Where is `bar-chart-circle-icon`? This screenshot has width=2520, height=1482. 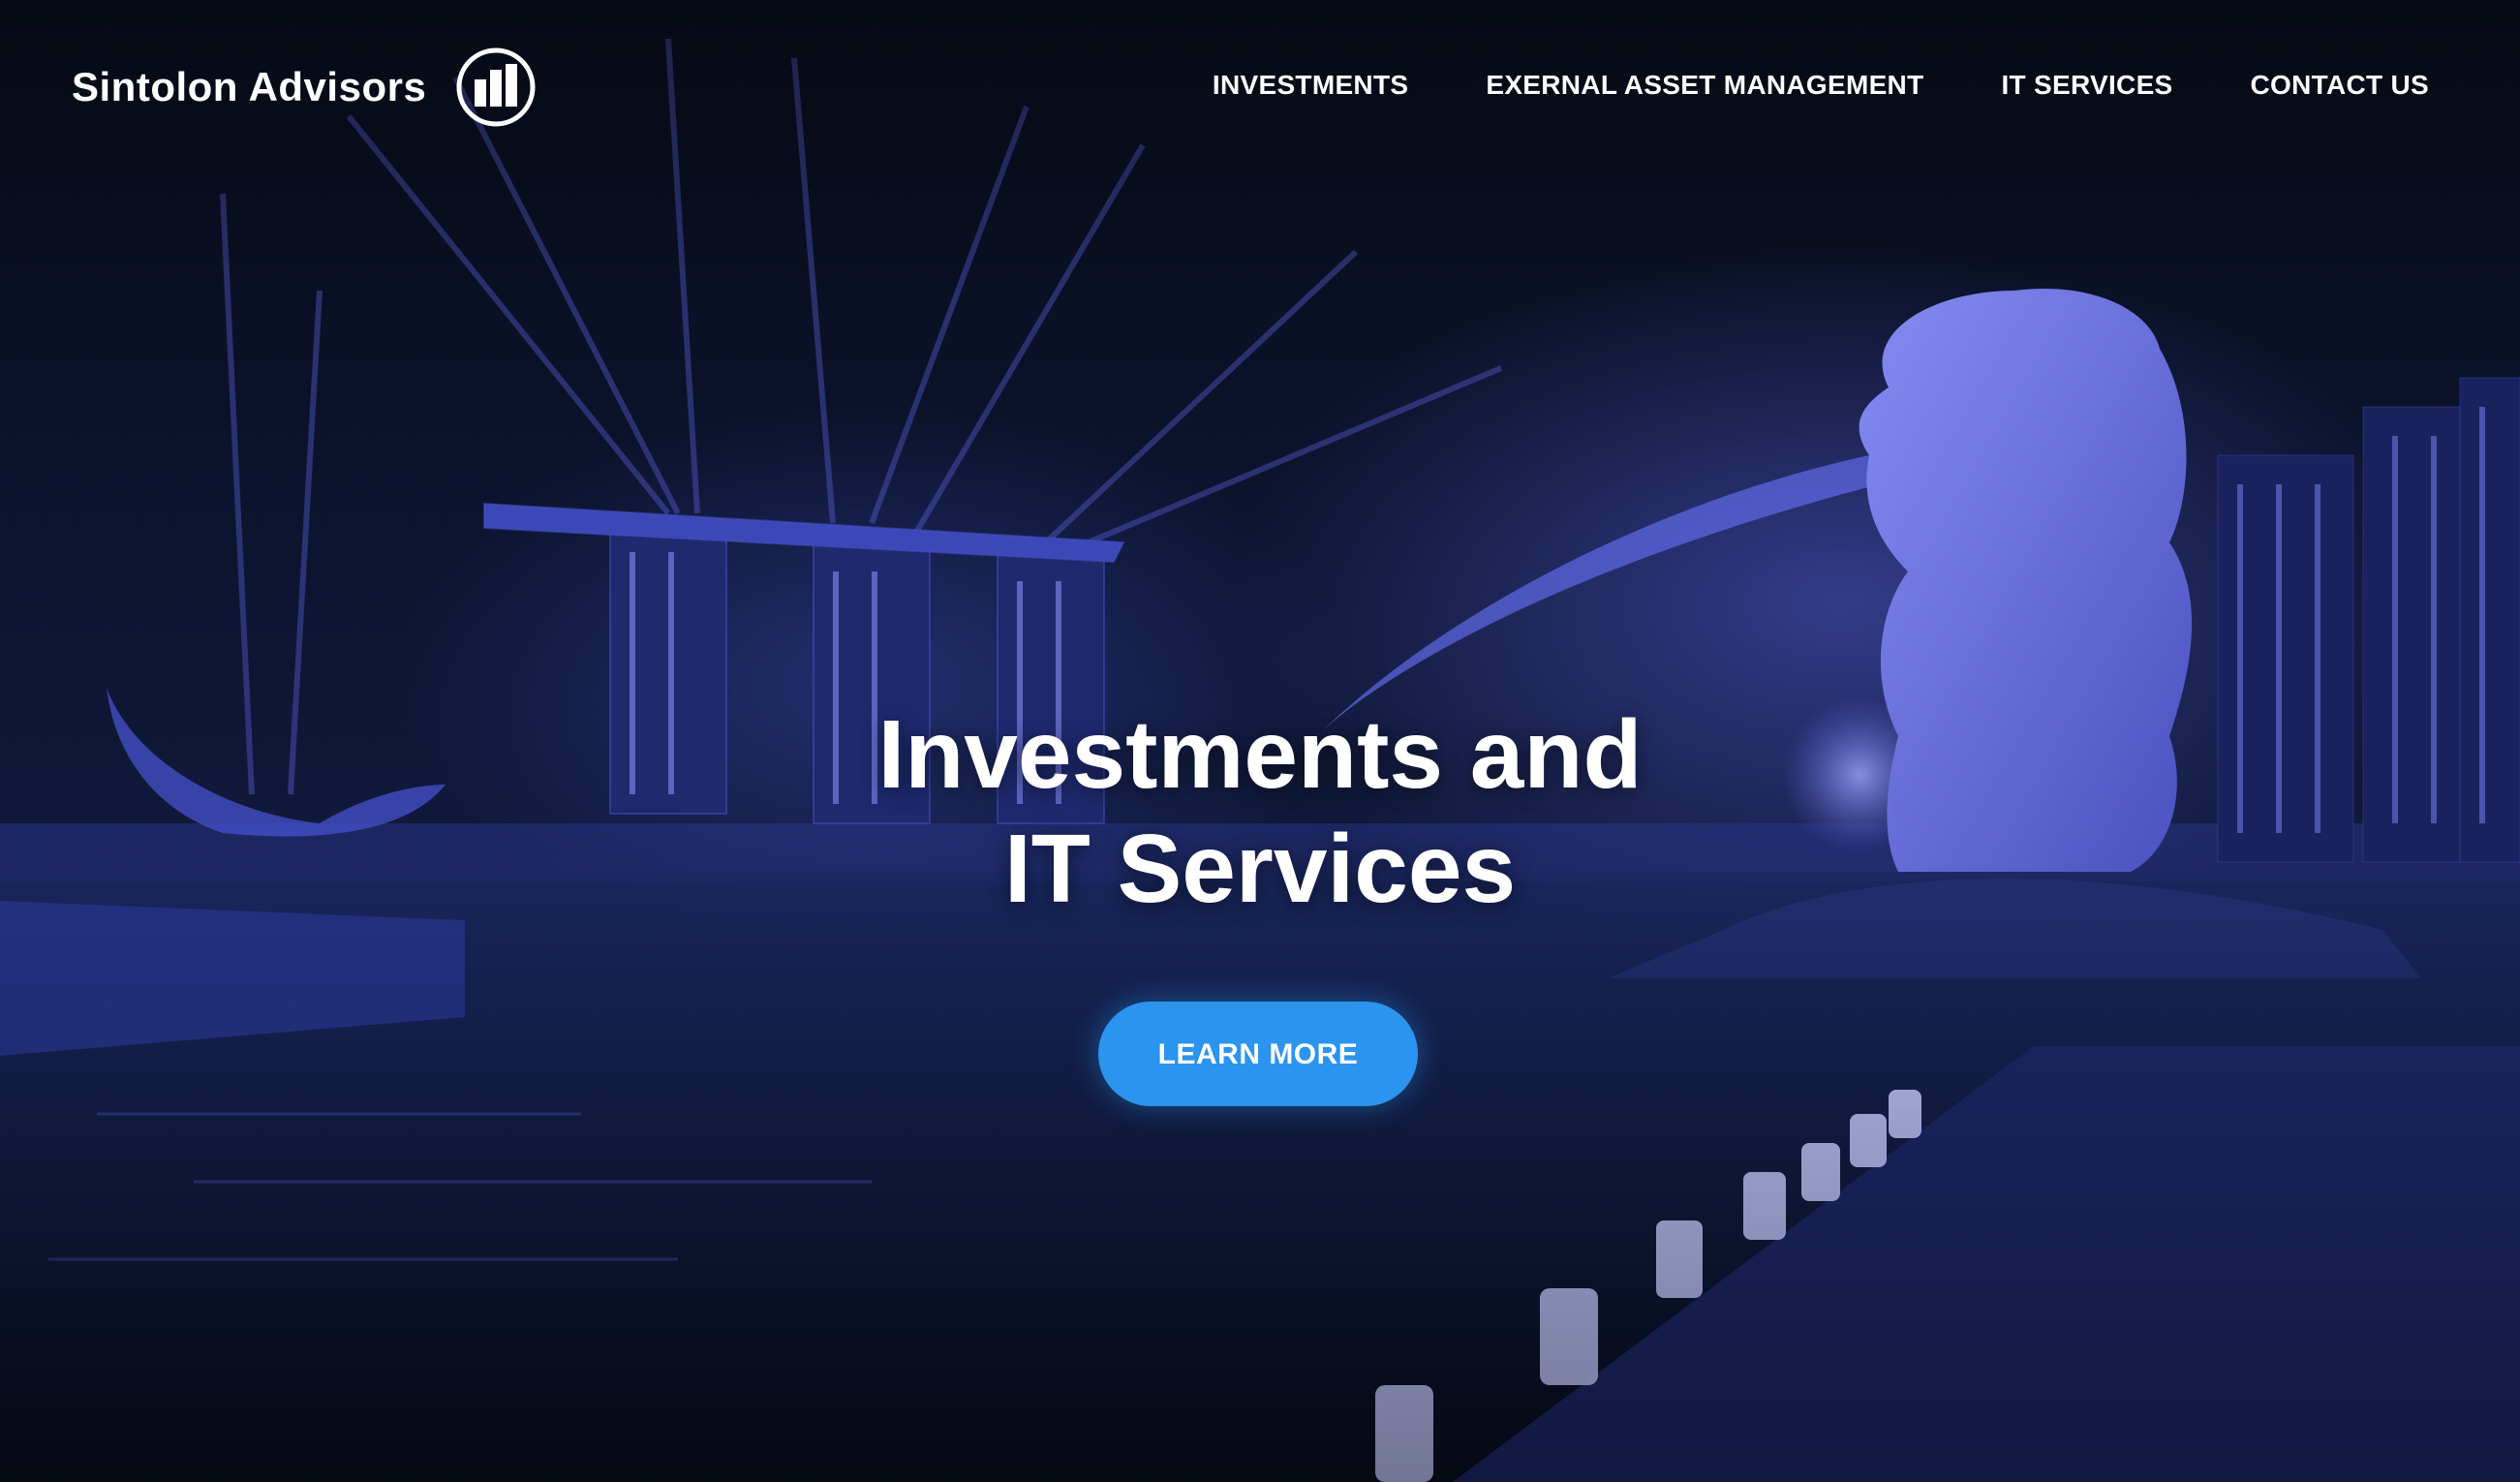
bar-chart-circle-icon is located at coordinates (496, 87).